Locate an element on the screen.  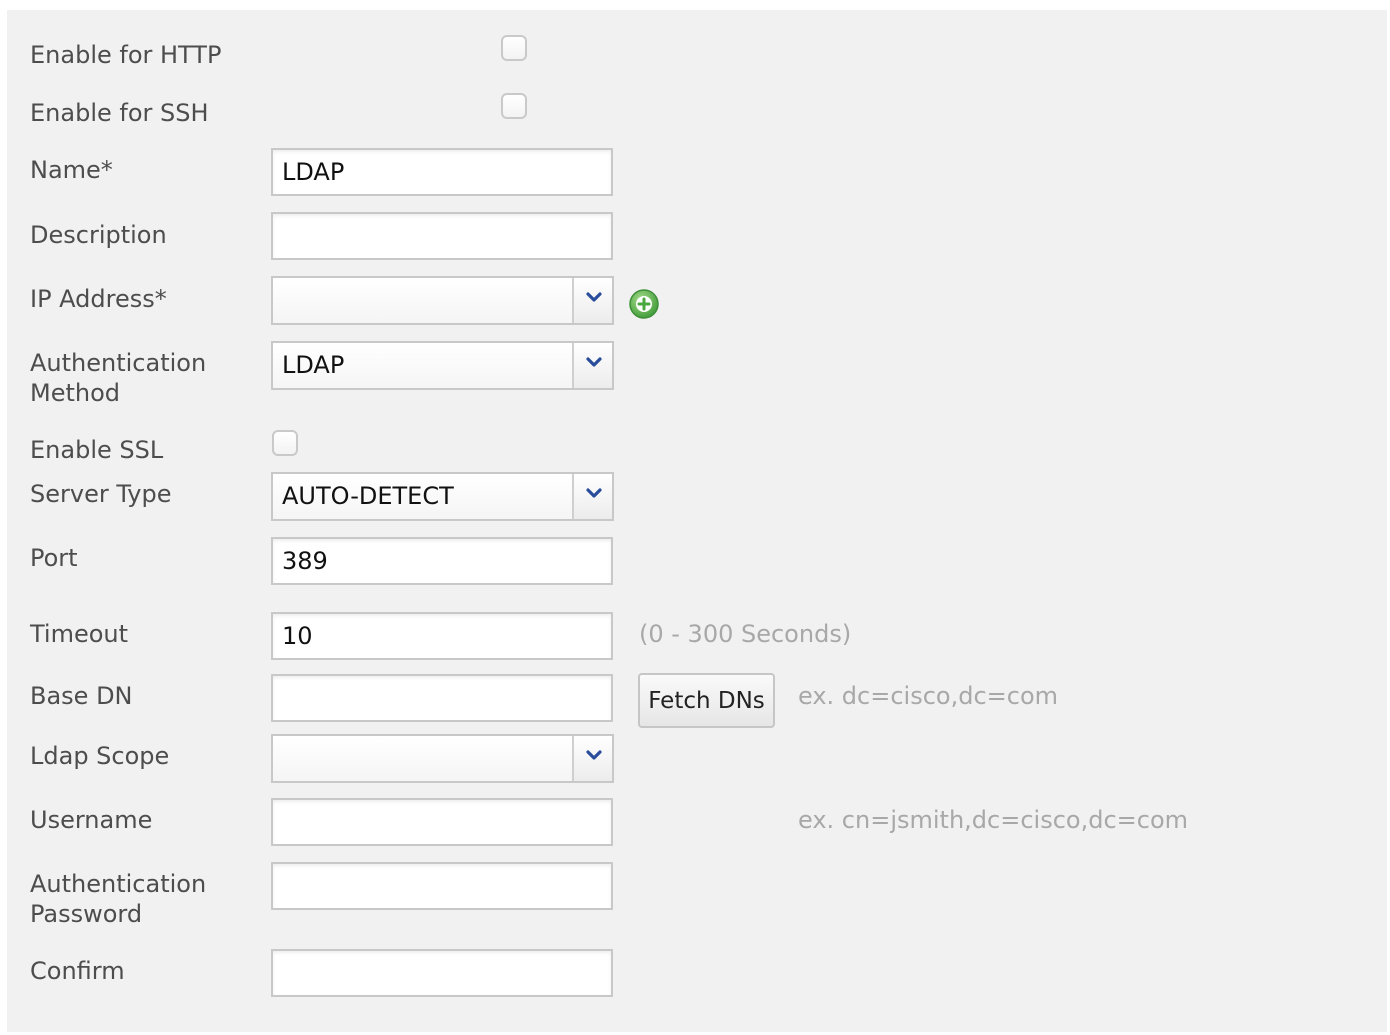
enable-ssl-checkbox is located at coordinates (285, 443).